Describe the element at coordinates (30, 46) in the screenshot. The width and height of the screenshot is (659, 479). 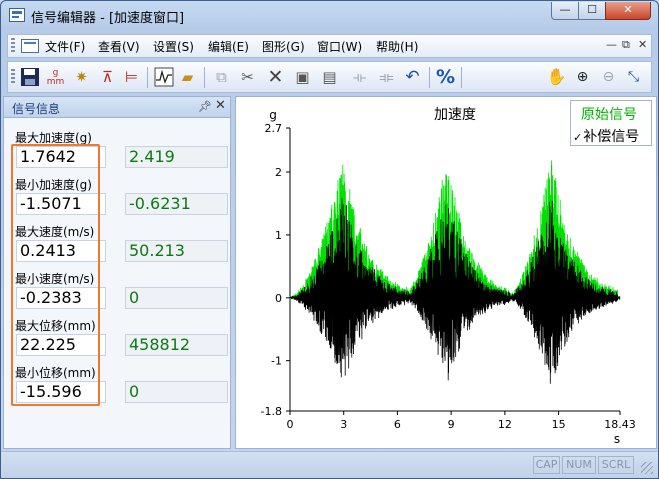
I see `document-icon` at that location.